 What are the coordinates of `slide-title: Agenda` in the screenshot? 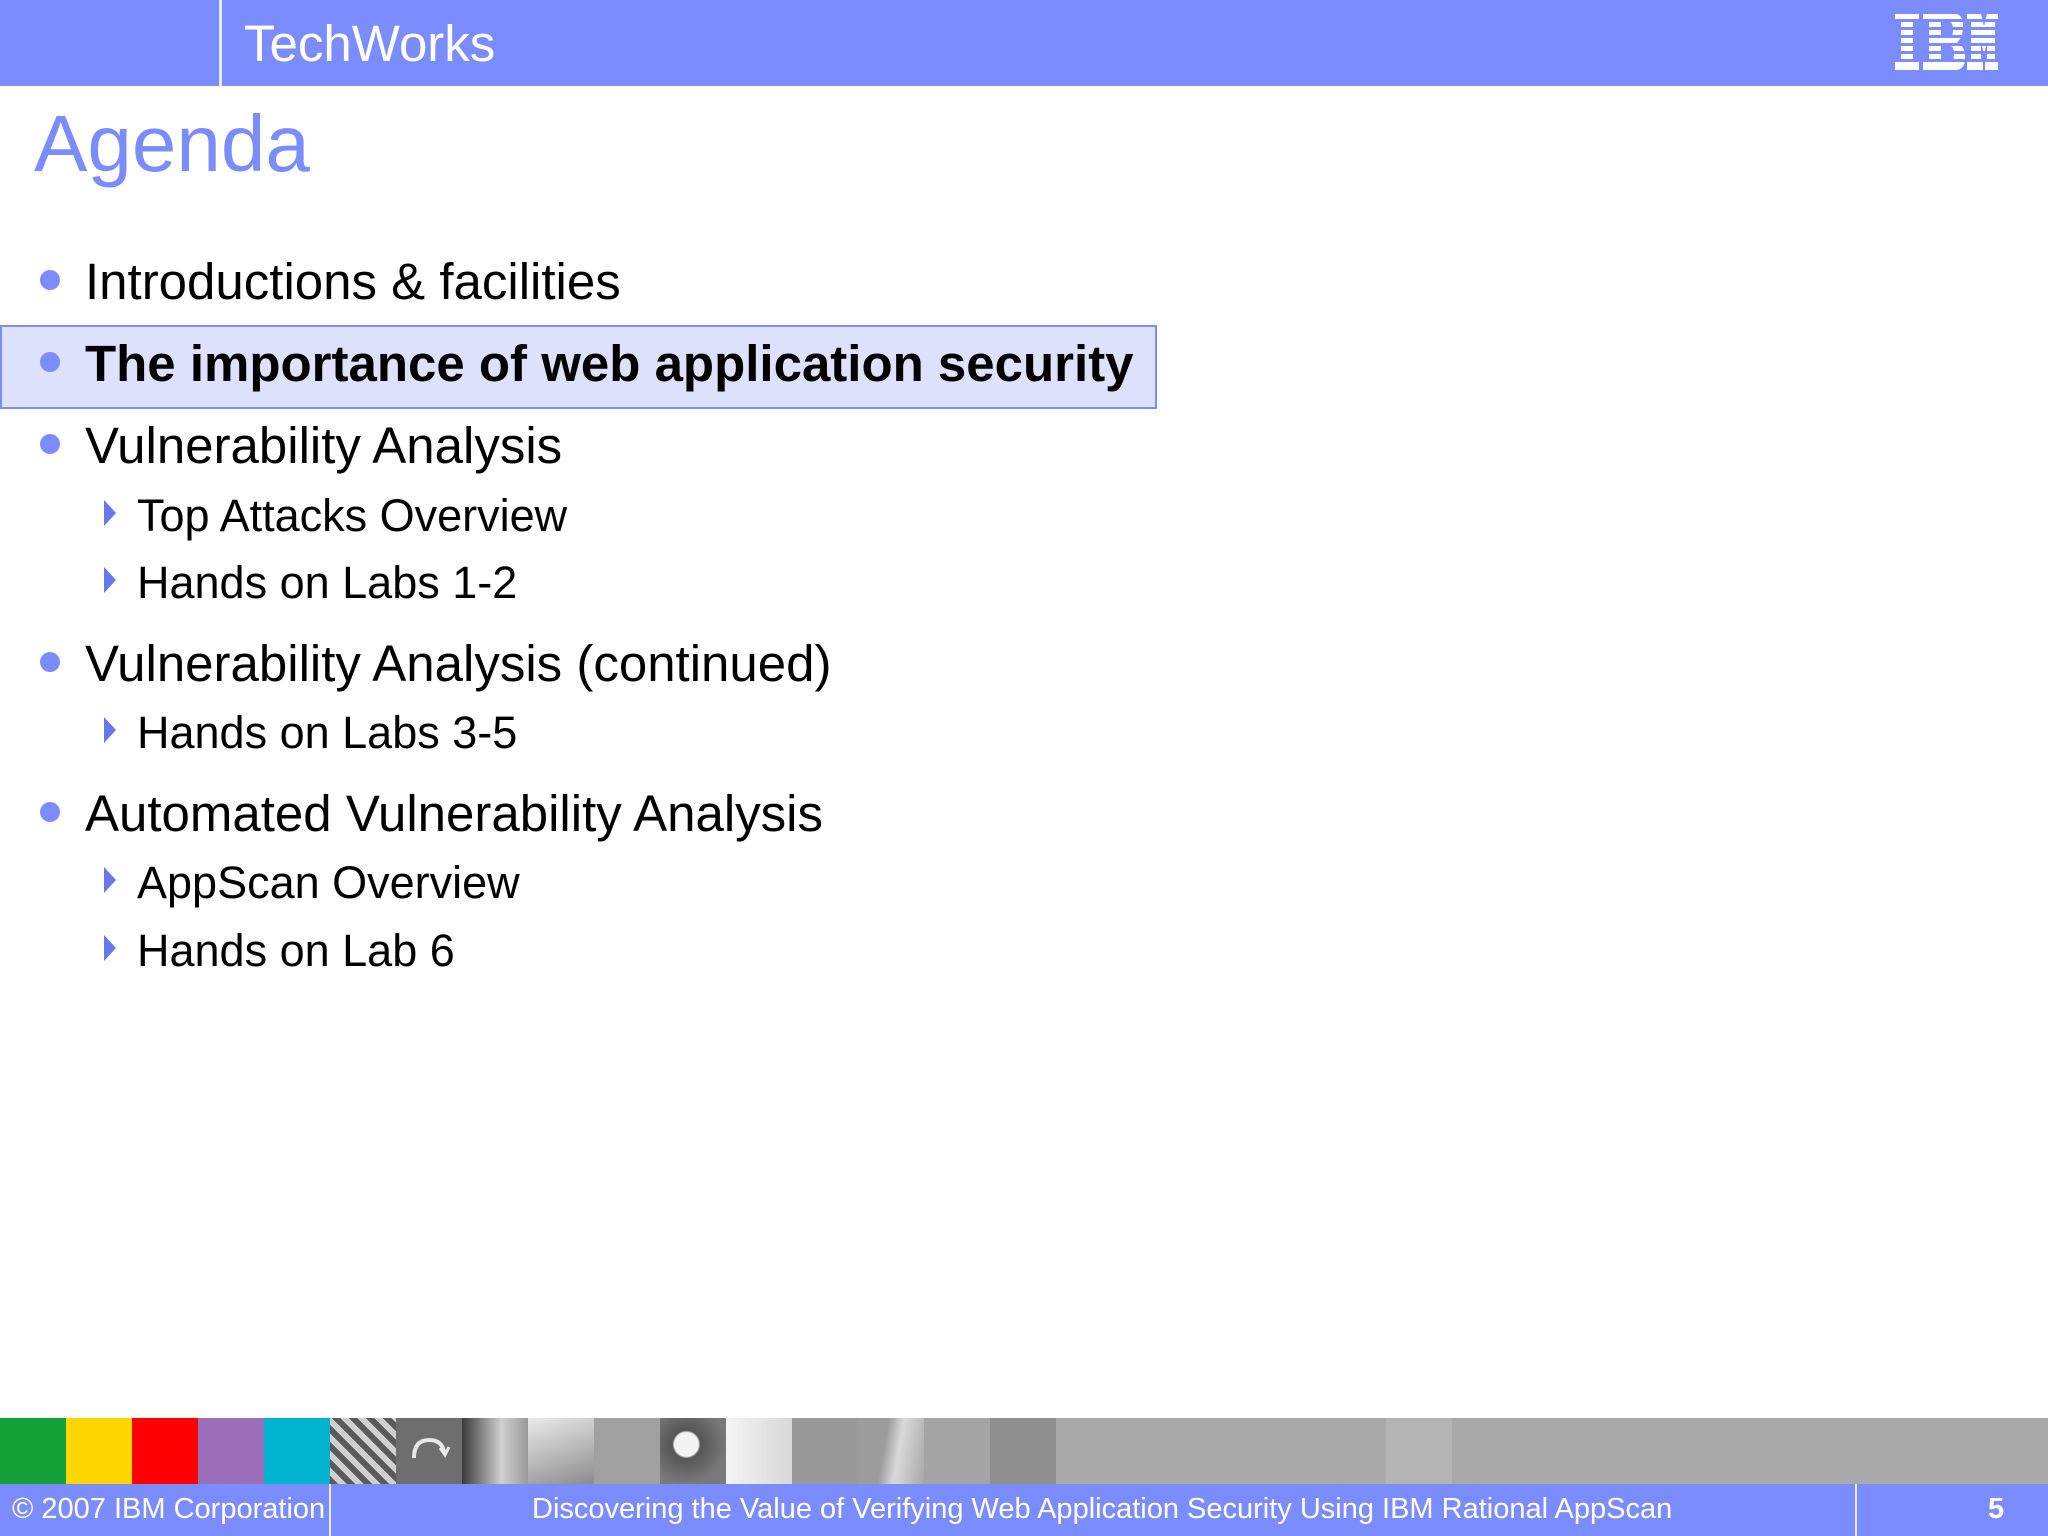 It's located at (172, 143).